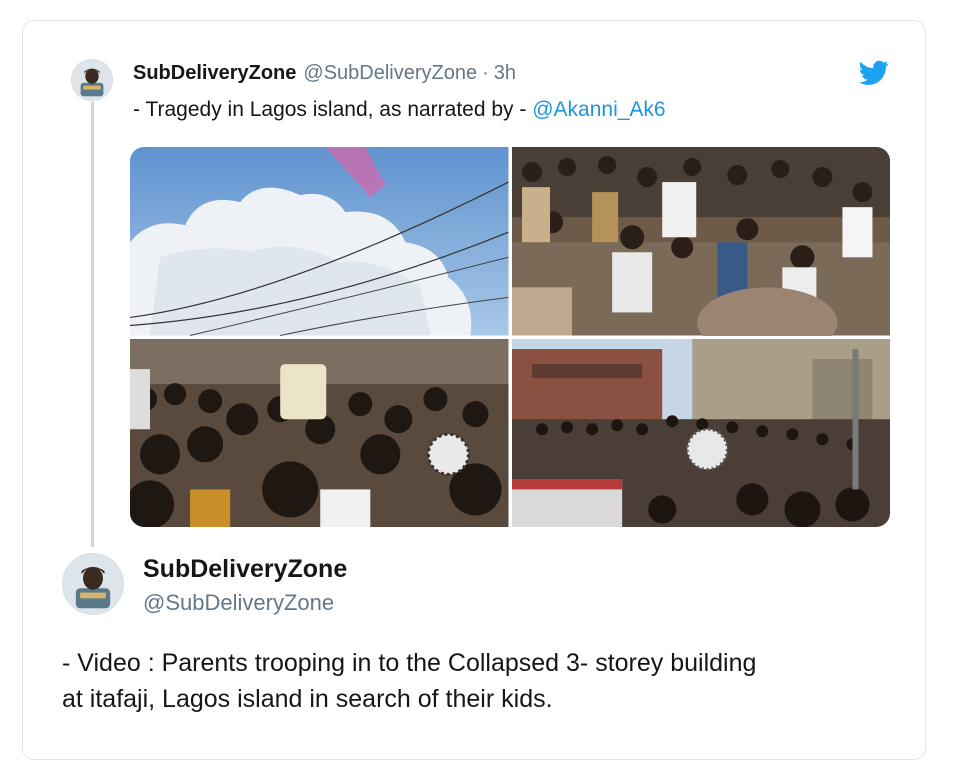  I want to click on photo-crowd-rubble, so click(700, 241).